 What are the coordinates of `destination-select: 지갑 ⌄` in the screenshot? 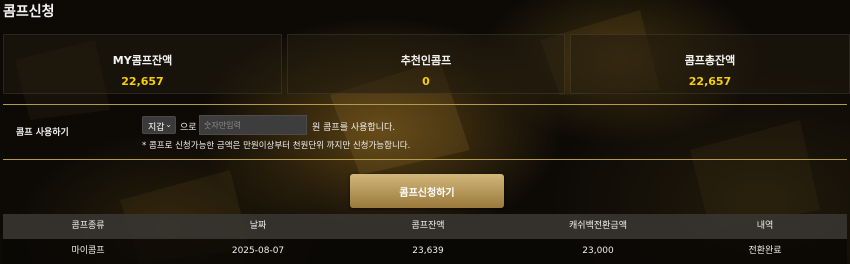 It's located at (159, 125).